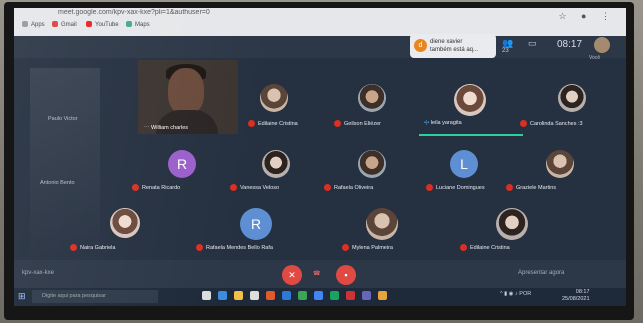 The height and width of the screenshot is (323, 643). What do you see at coordinates (471, 135) in the screenshot?
I see `speaking-indicator` at bounding box center [471, 135].